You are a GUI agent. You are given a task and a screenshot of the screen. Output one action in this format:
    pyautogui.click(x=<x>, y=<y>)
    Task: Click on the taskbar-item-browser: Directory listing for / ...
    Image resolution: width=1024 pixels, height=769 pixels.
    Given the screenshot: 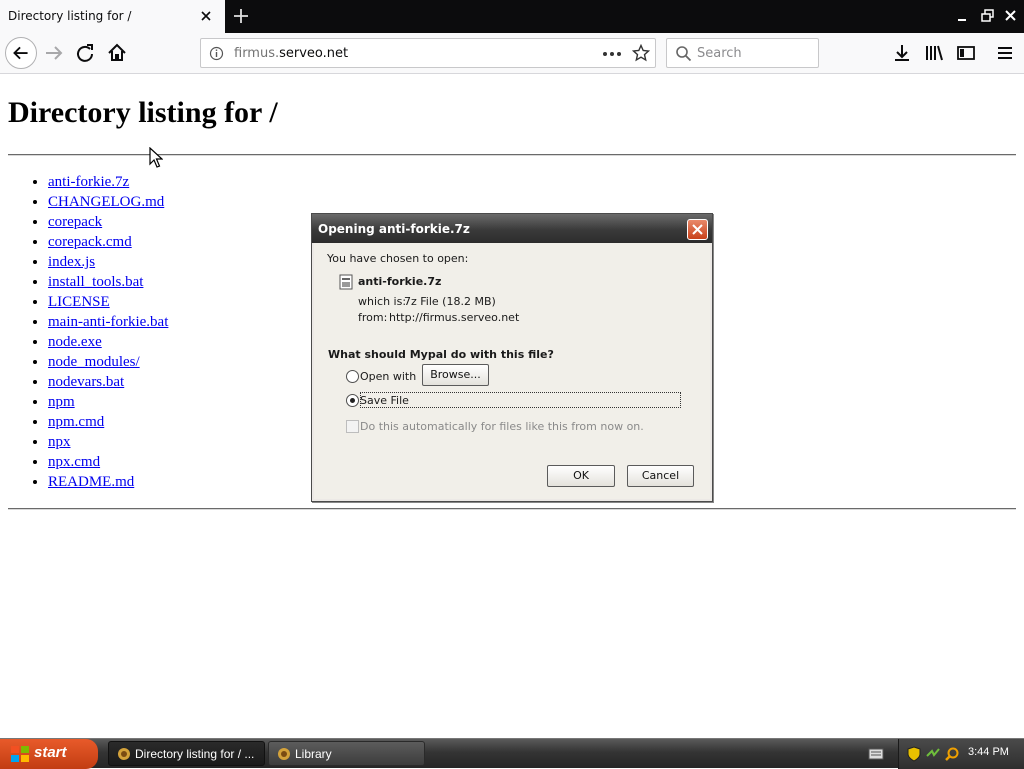 What is the action you would take?
    pyautogui.click(x=186, y=753)
    